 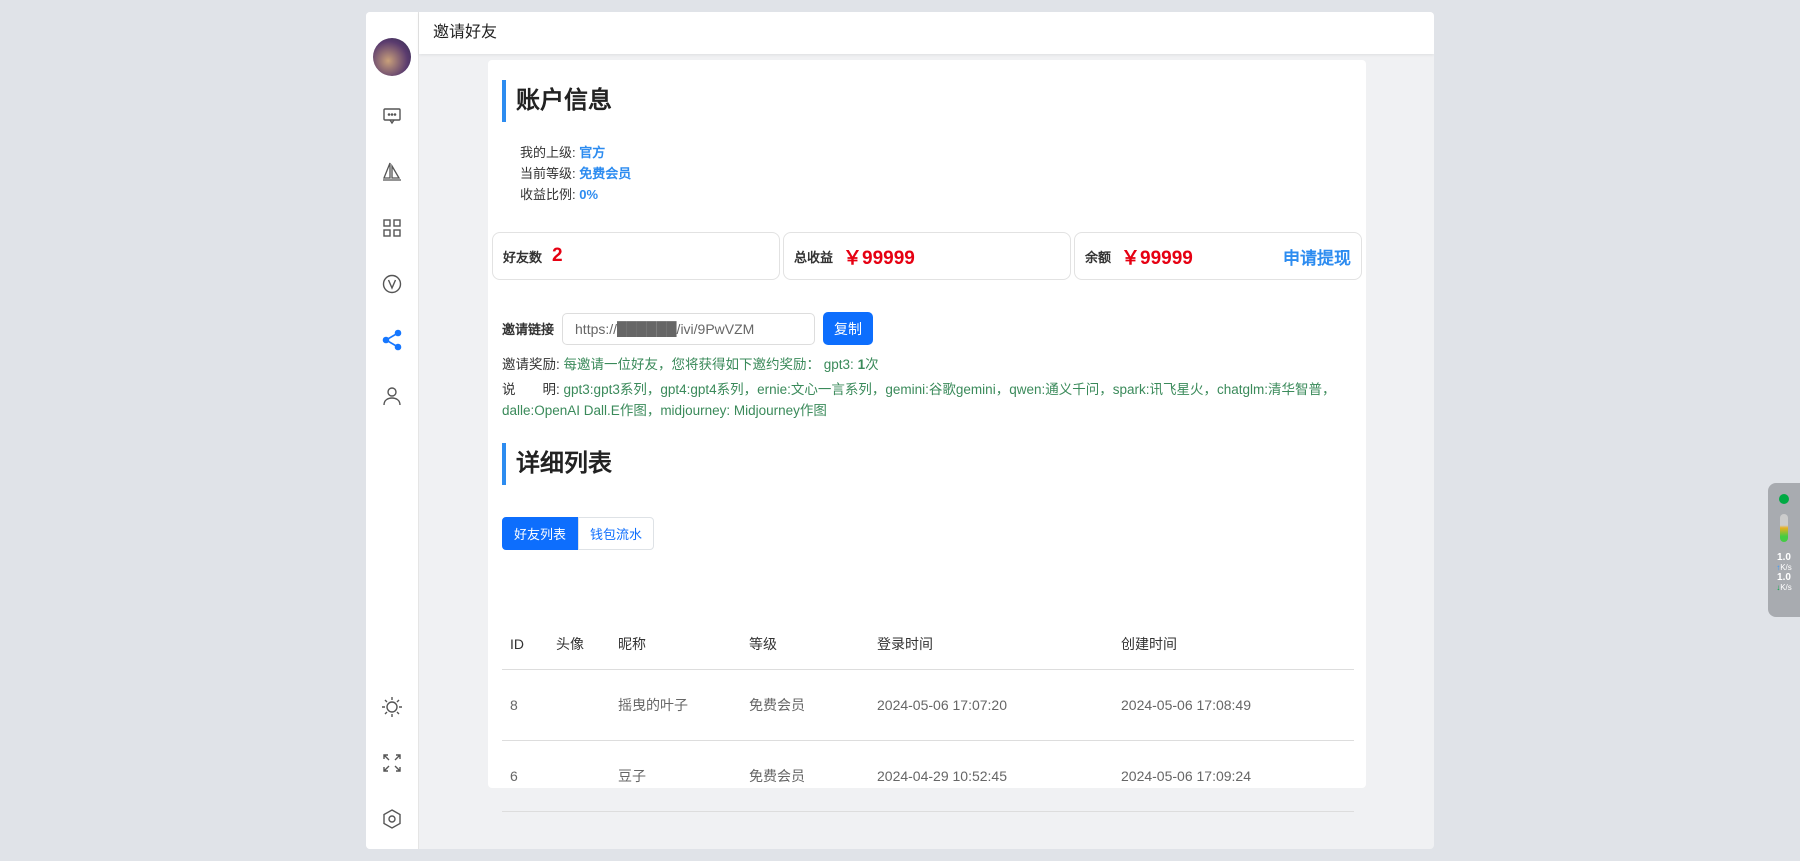 What do you see at coordinates (548, 194) in the screenshot?
I see `label: 收益比例:` at bounding box center [548, 194].